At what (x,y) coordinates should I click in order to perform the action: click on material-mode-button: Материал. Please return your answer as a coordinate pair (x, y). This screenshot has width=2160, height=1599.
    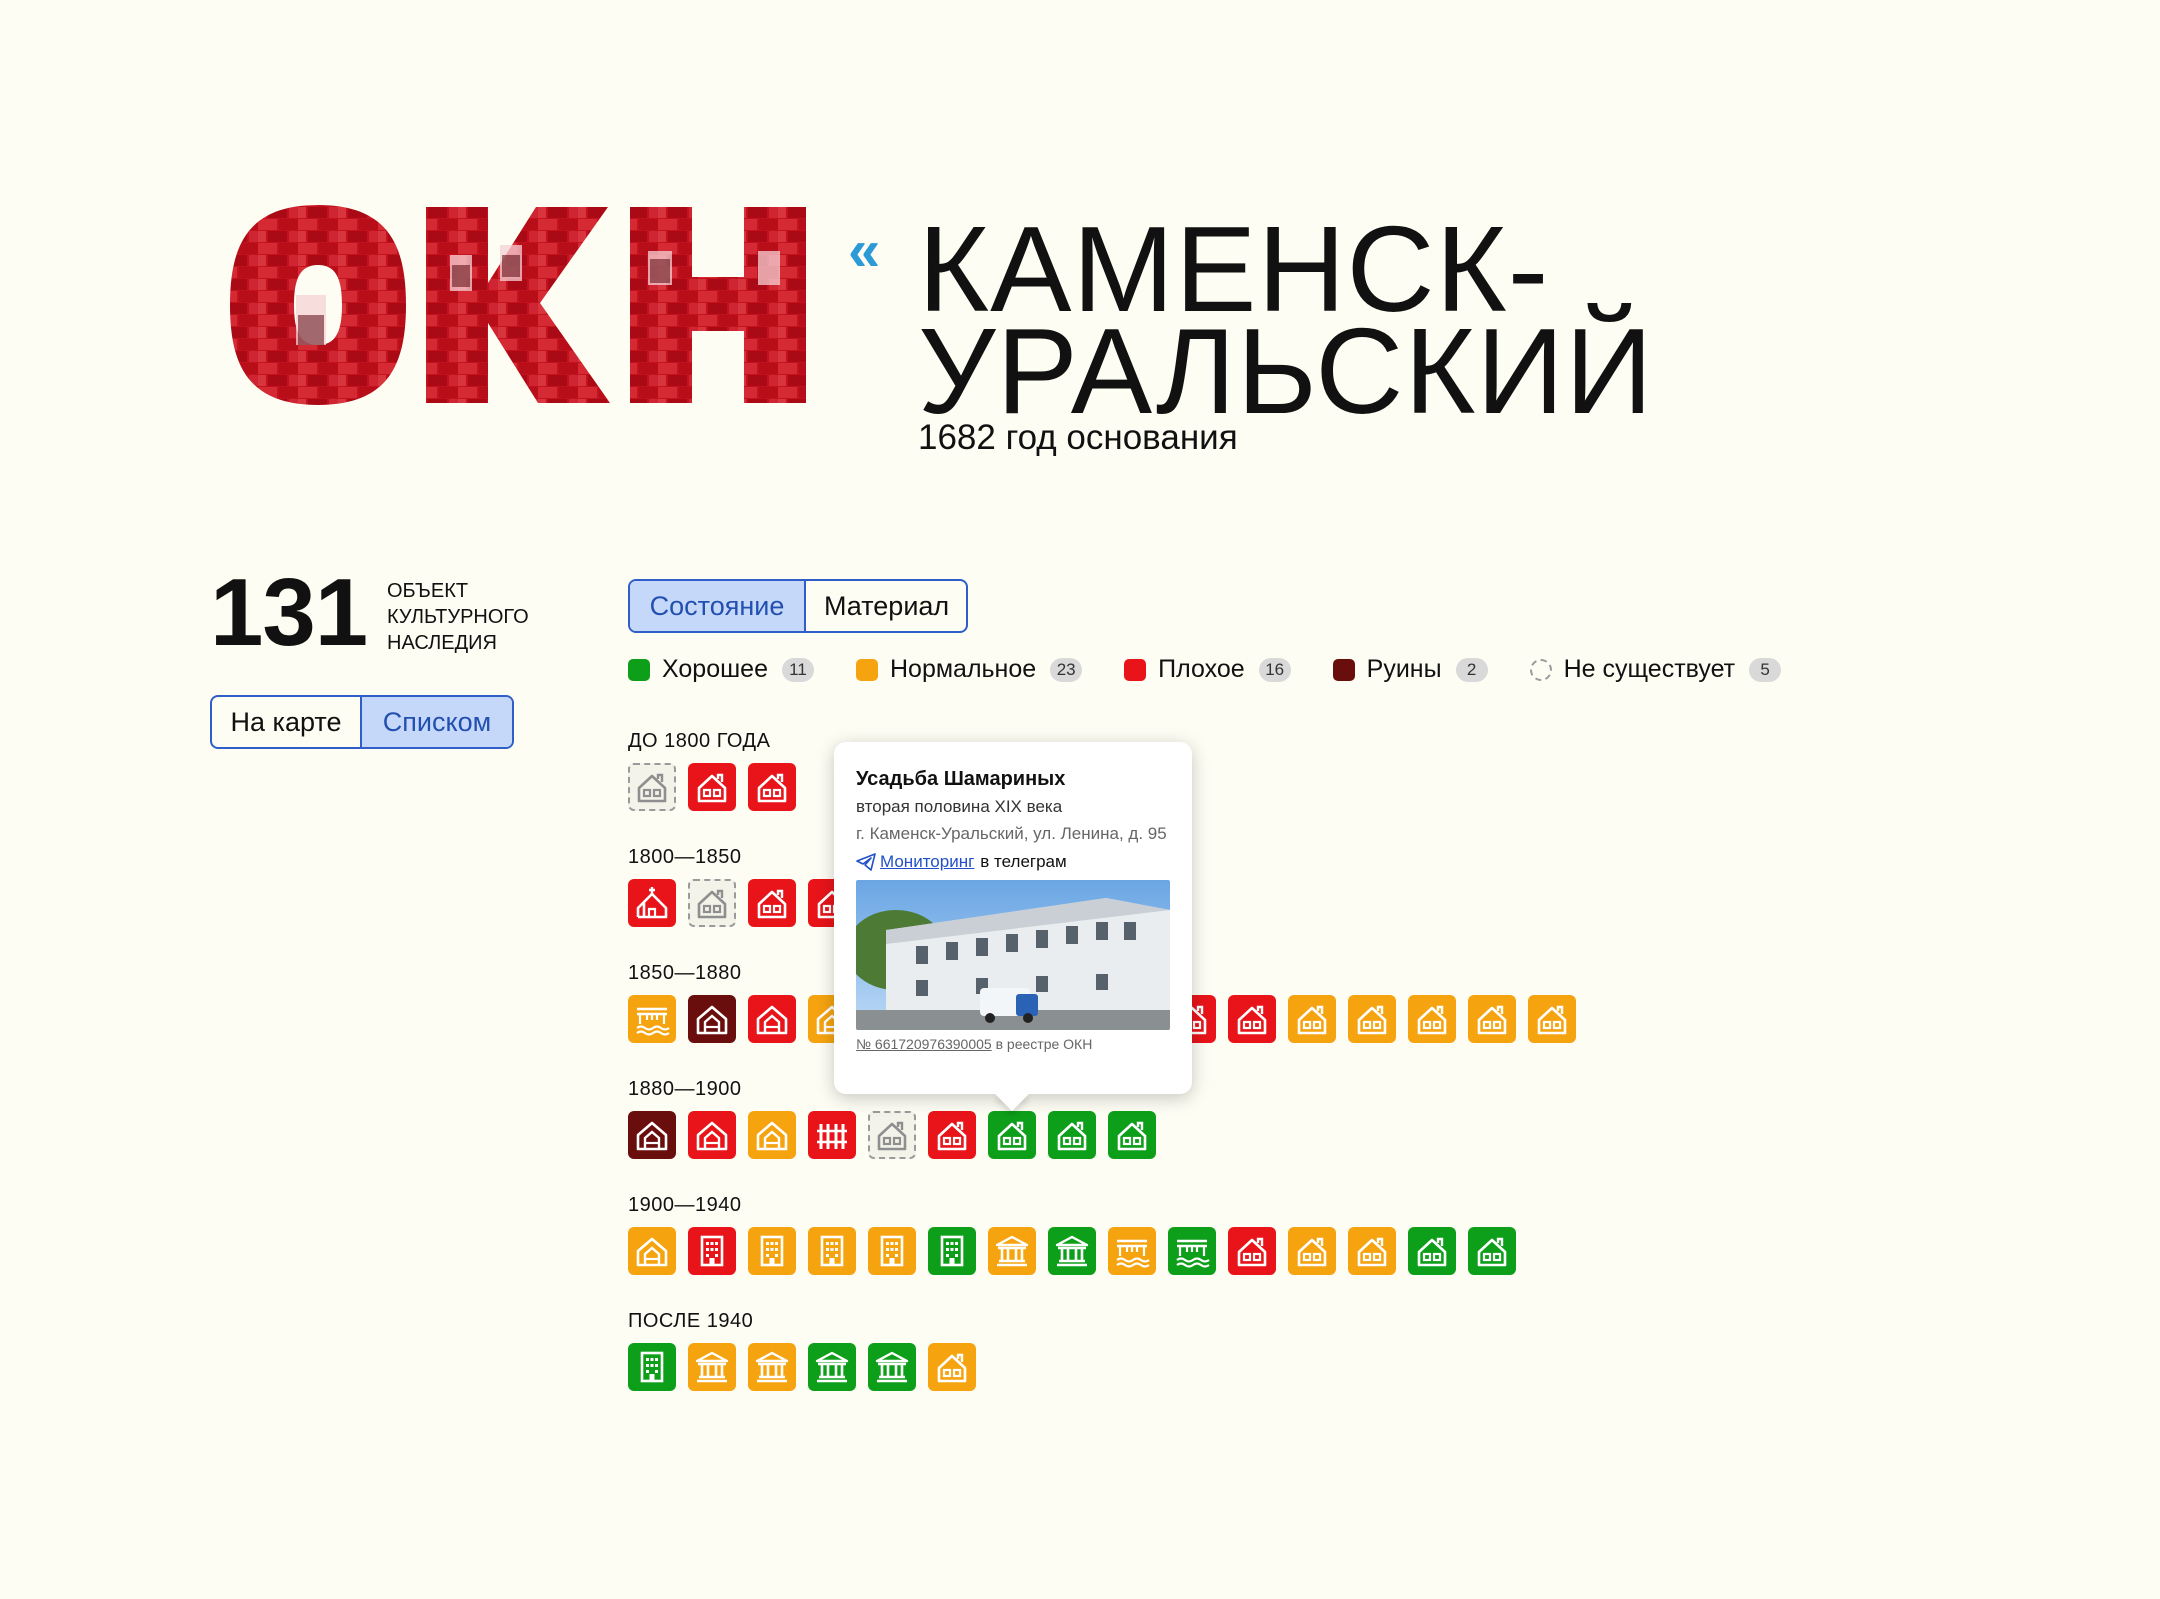
    Looking at the image, I should click on (885, 606).